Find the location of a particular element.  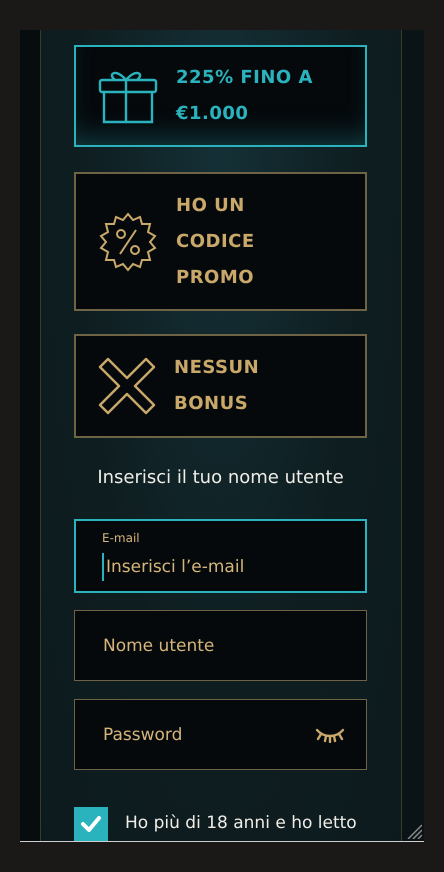

closed-eye-icon is located at coordinates (330, 735).